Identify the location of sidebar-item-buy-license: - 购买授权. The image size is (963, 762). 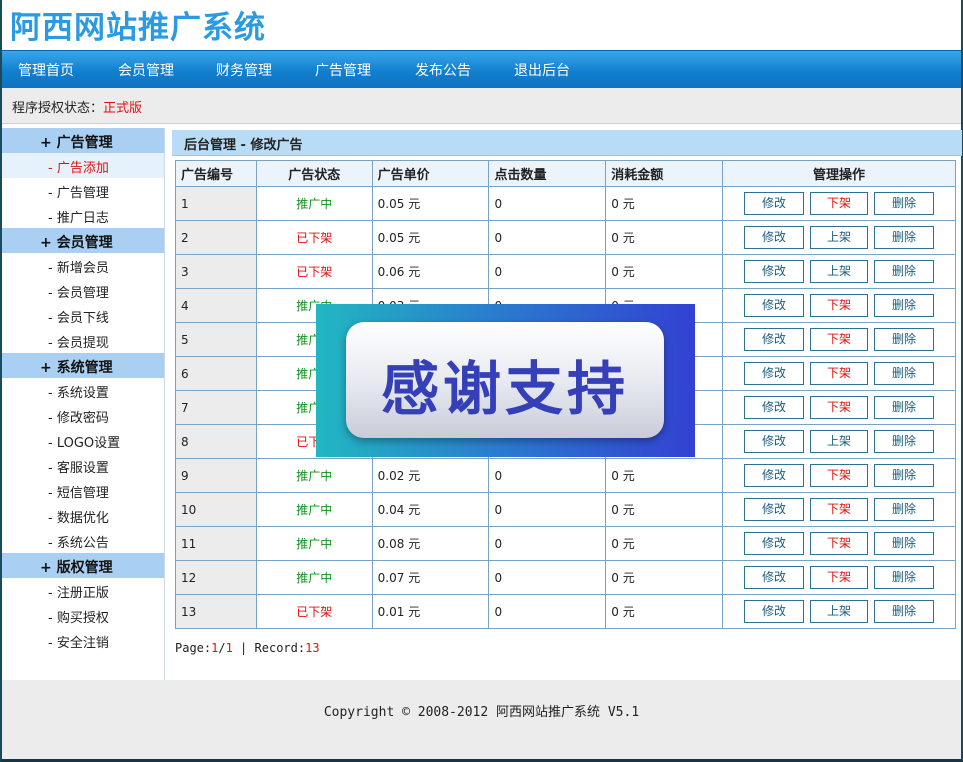
(83, 615).